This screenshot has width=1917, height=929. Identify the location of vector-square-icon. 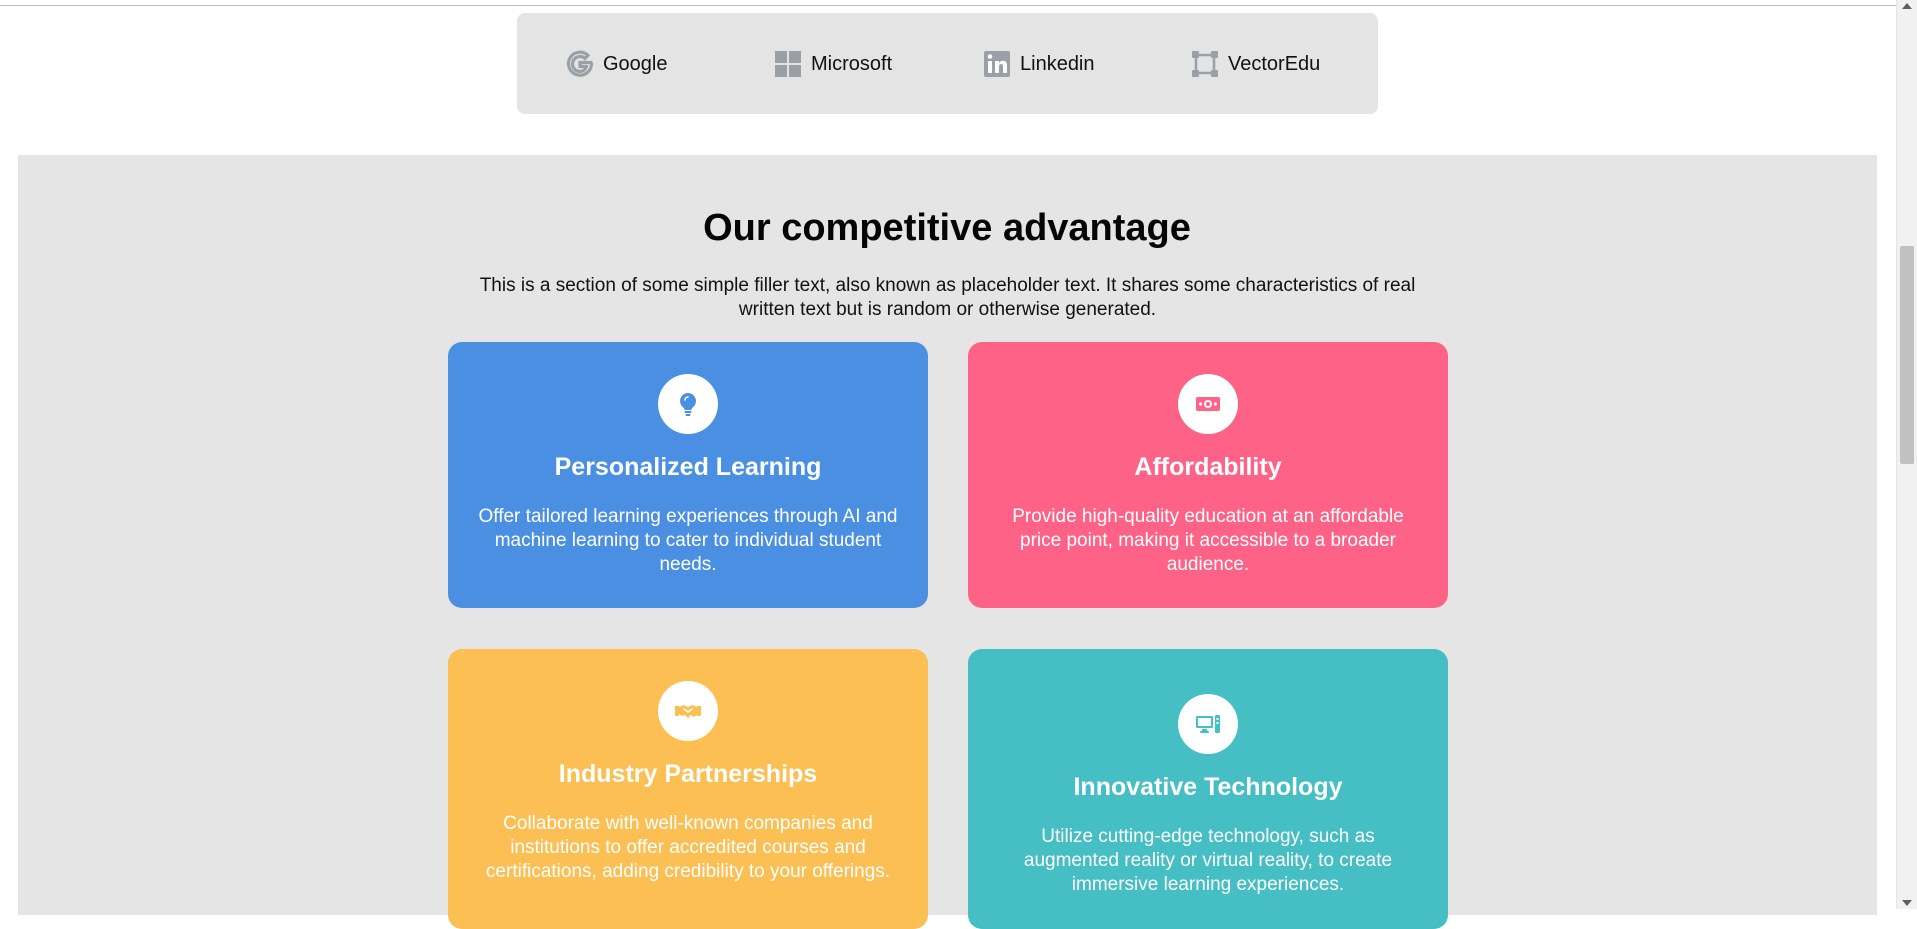
(1205, 64).